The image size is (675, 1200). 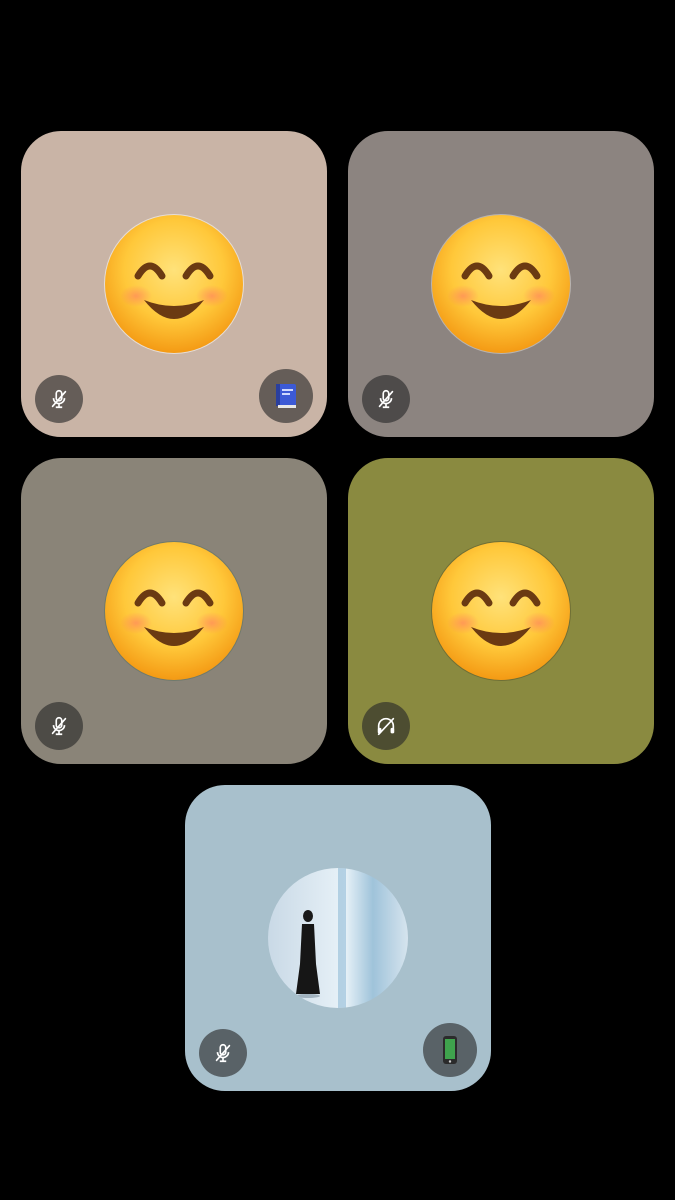 What do you see at coordinates (450, 1050) in the screenshot?
I see `mobile-phone-icon` at bounding box center [450, 1050].